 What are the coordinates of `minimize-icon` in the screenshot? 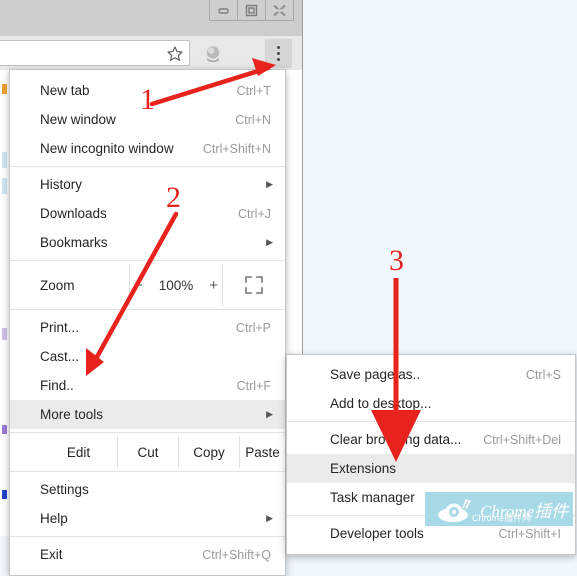 It's located at (223, 10).